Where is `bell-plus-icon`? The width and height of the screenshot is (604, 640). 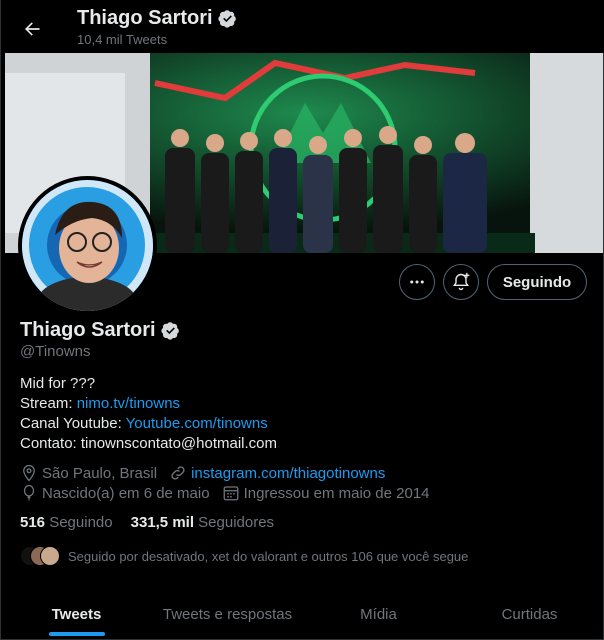
bell-plus-icon is located at coordinates (461, 281).